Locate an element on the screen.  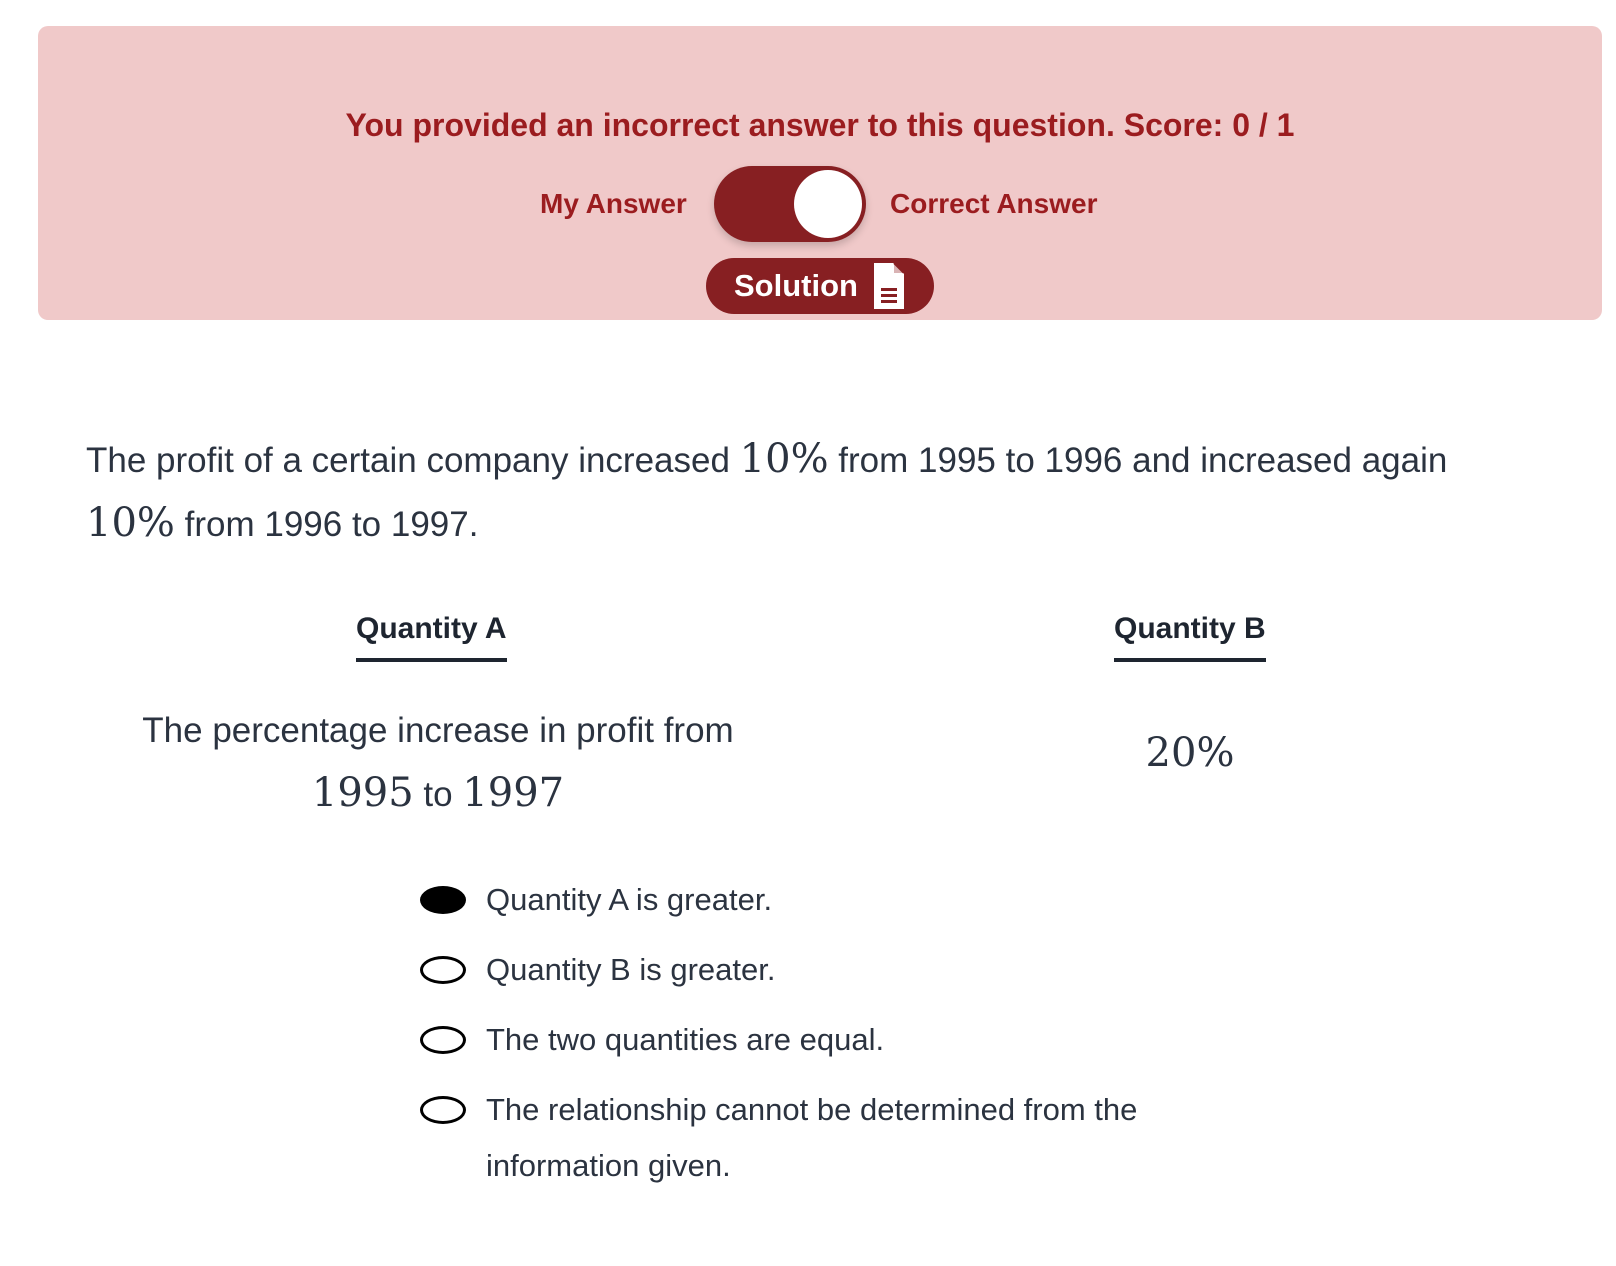
question-pct-1: 10% is located at coordinates (784, 459).